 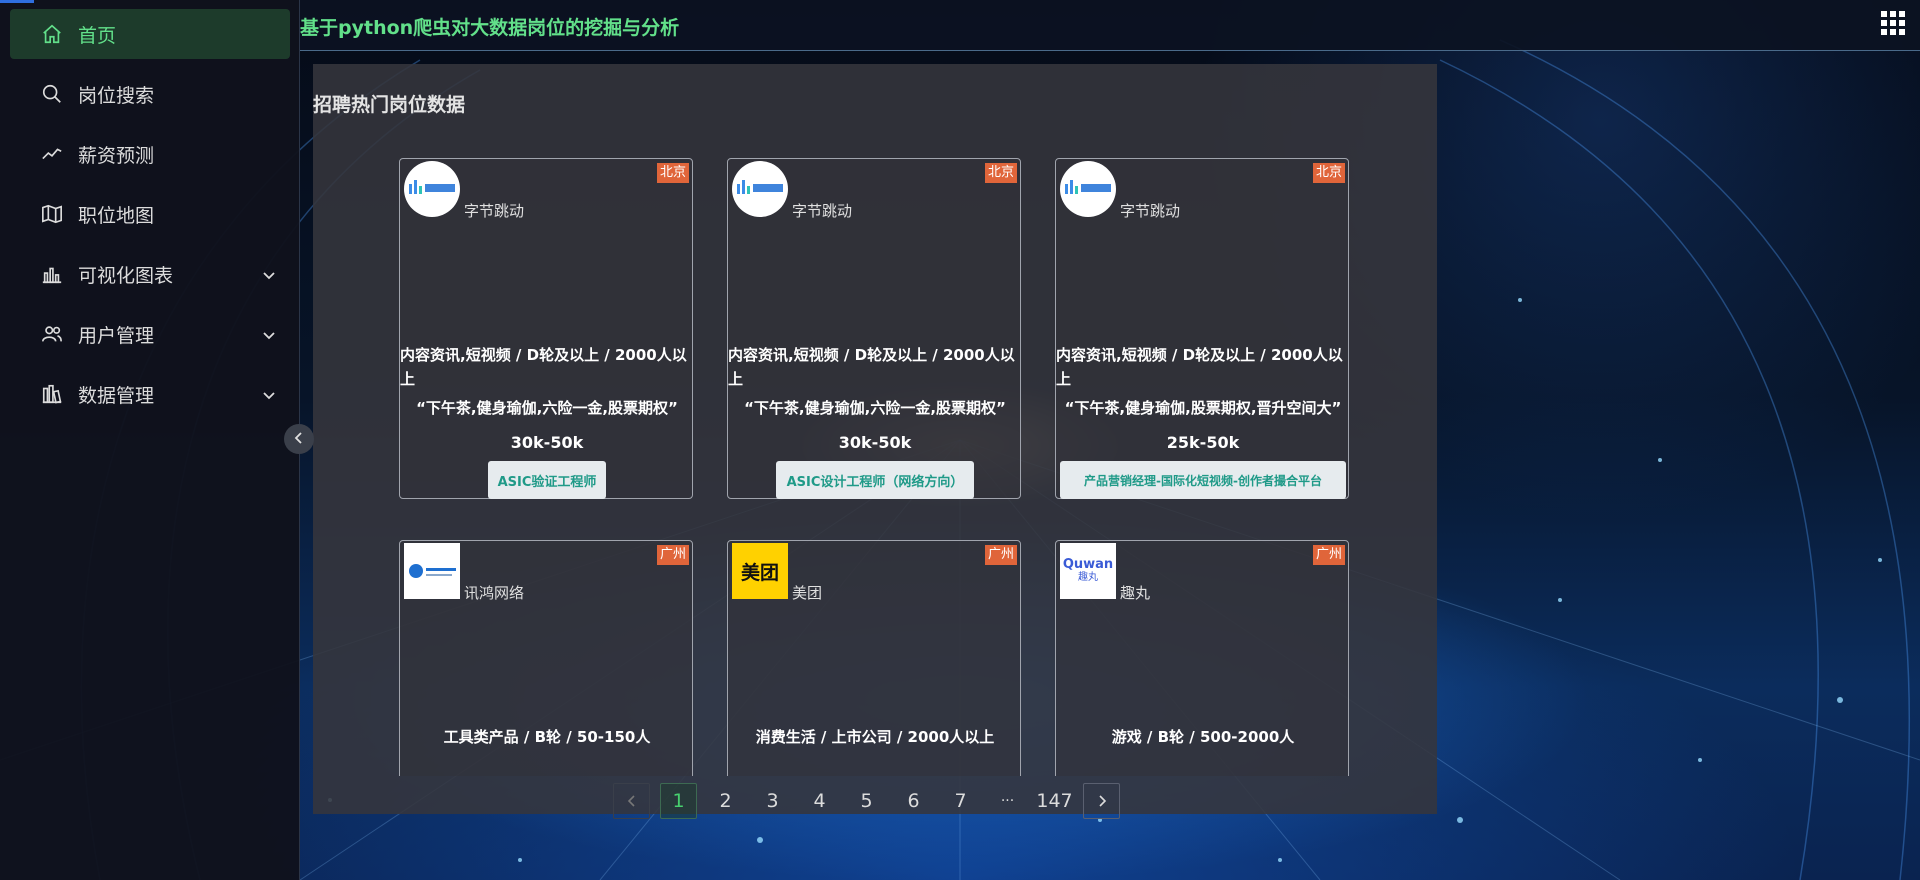 I want to click on apps-grid-icon, so click(x=1893, y=25).